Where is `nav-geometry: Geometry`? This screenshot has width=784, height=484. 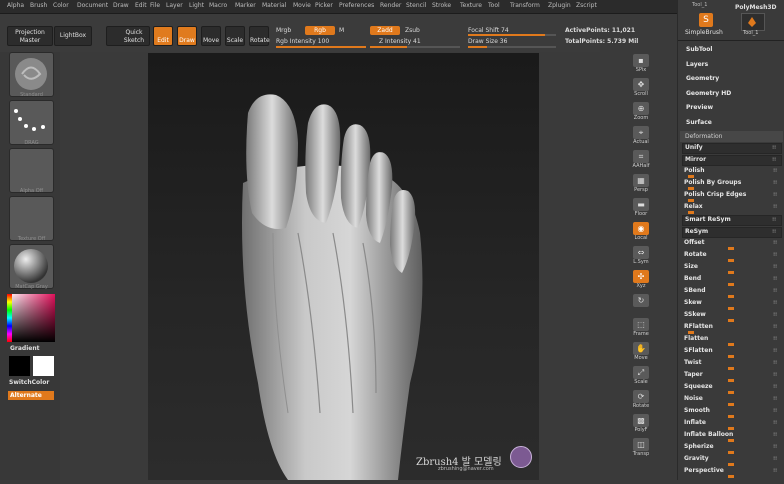 nav-geometry: Geometry is located at coordinates (702, 78).